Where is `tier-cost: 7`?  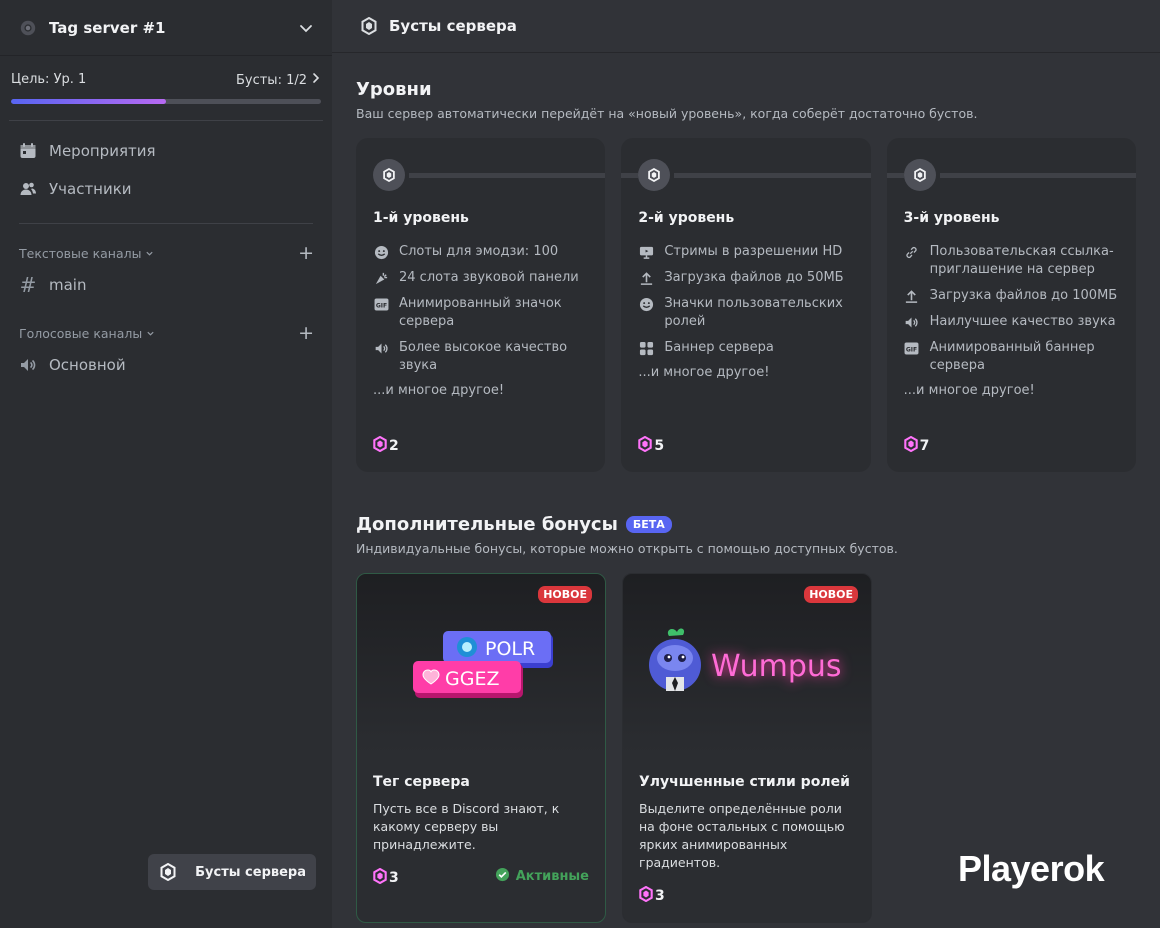 tier-cost: 7 is located at coordinates (916, 445).